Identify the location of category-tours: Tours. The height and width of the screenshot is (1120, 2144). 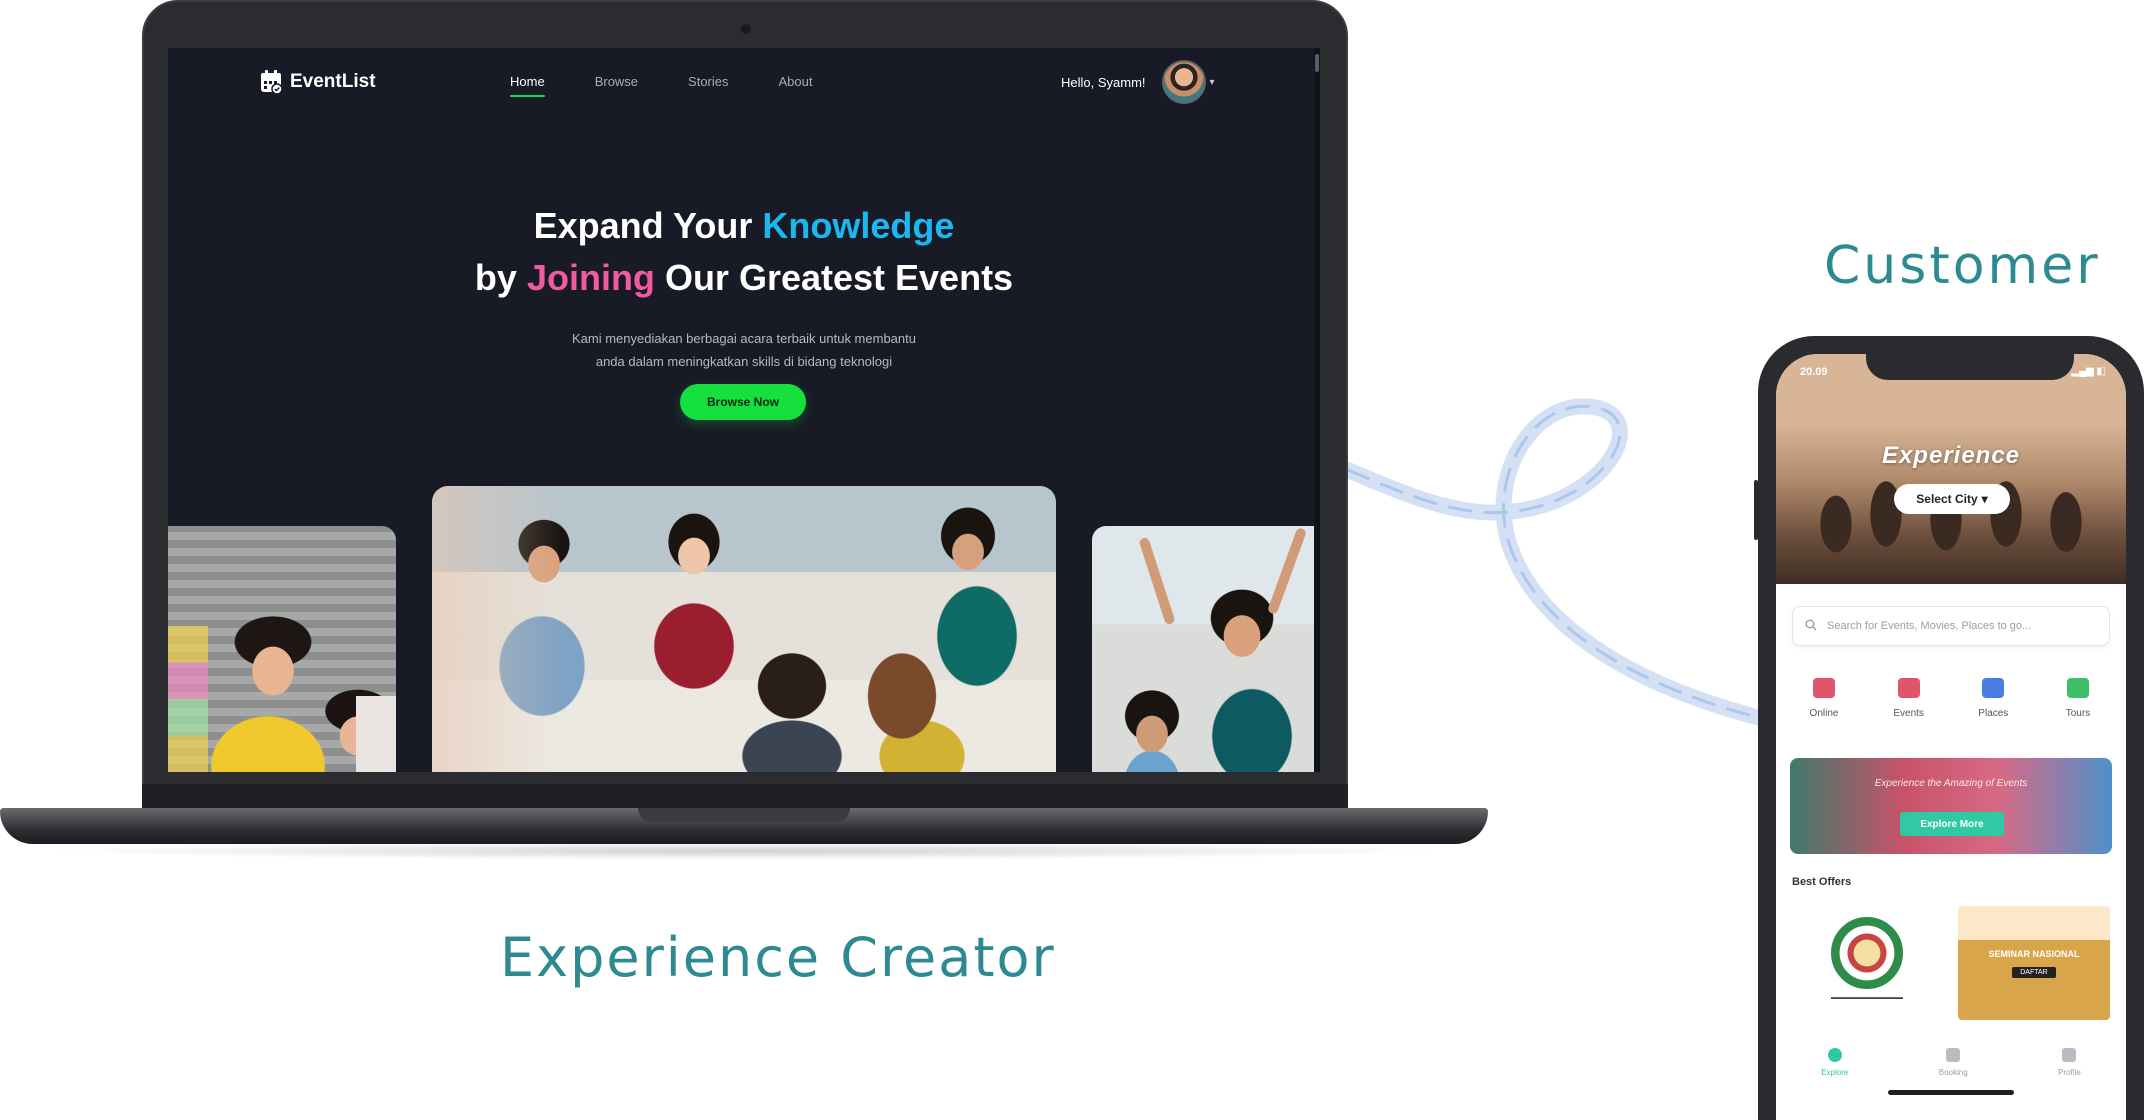
(2078, 698).